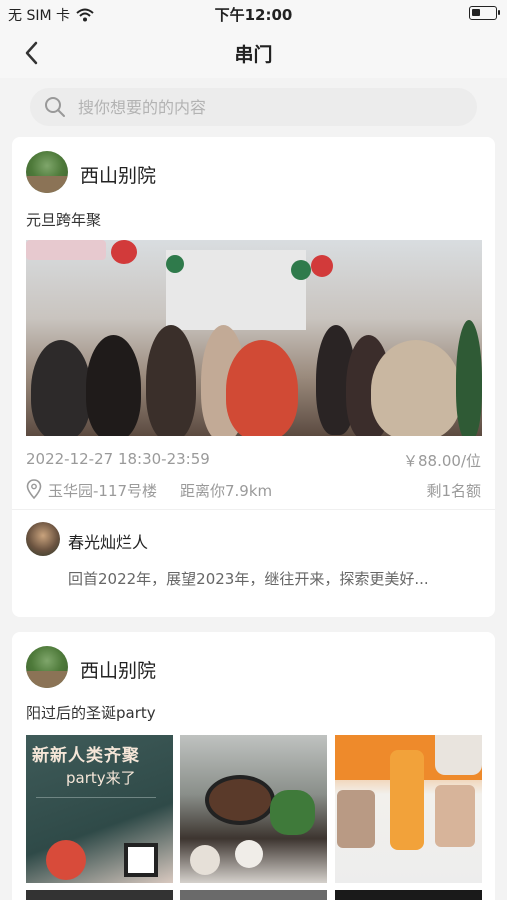 This screenshot has height=900, width=507. What do you see at coordinates (101, 778) in the screenshot?
I see `thumb-caption-line2: party来了` at bounding box center [101, 778].